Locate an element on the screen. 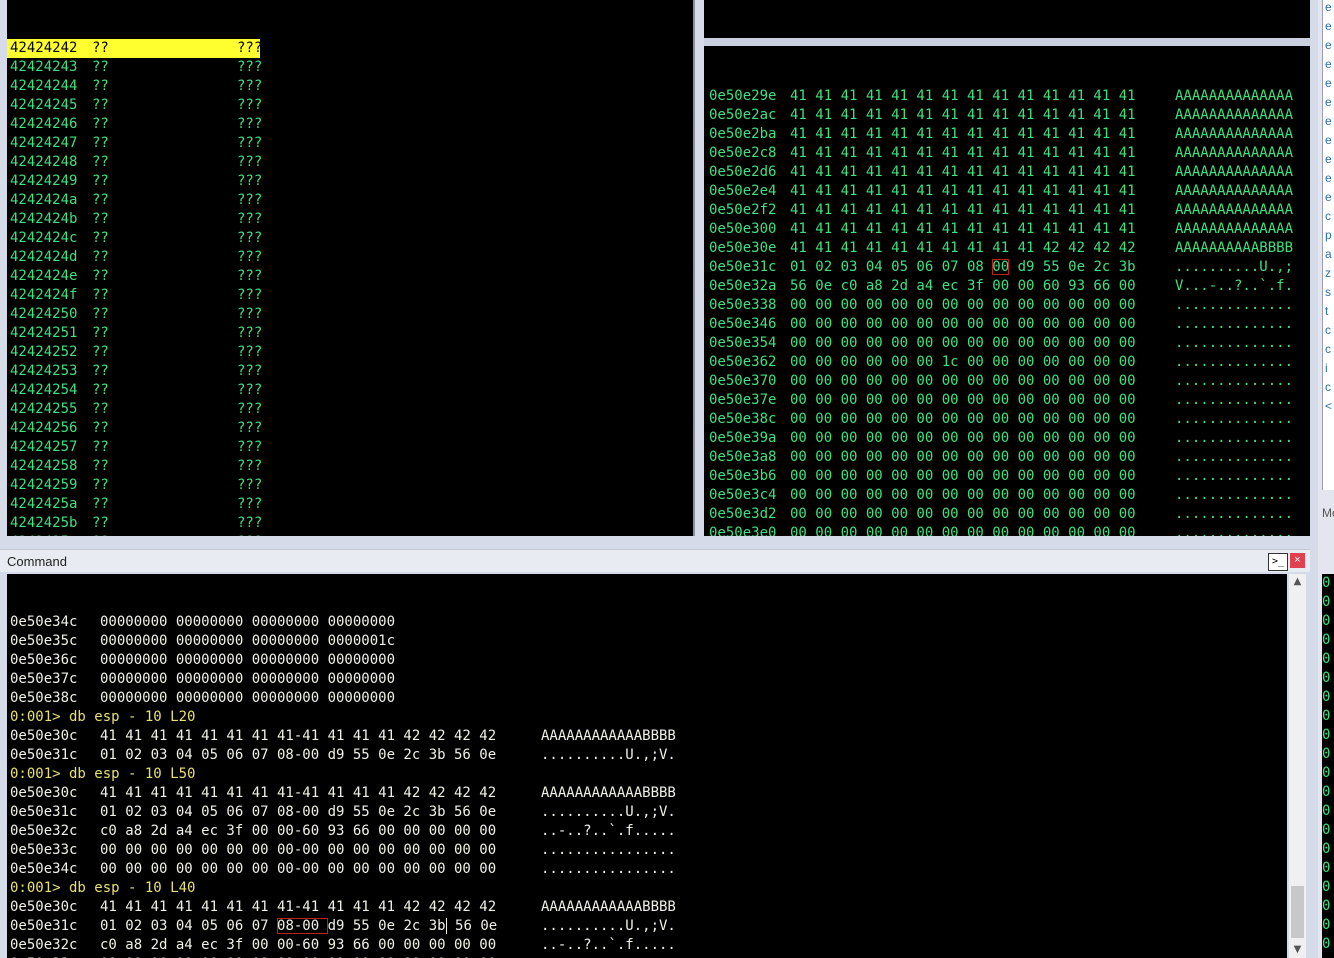  disassembly-row: 42424250????? is located at coordinates (350, 314).